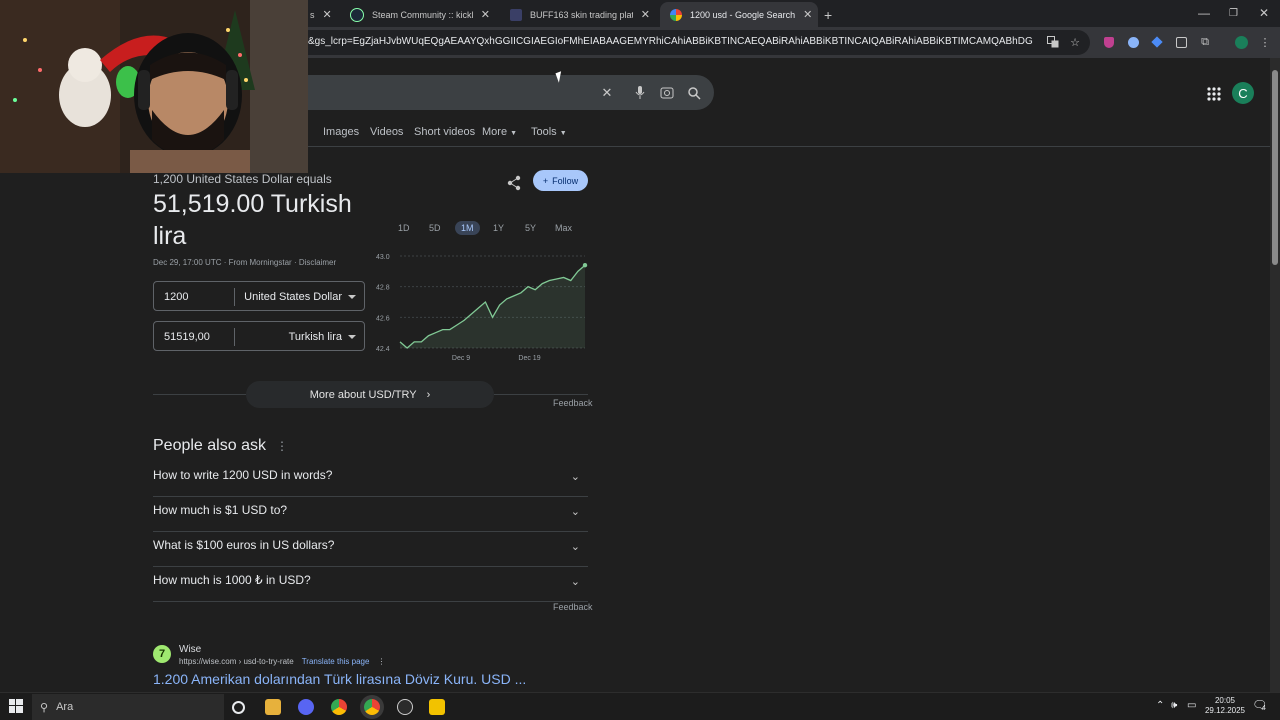 The width and height of the screenshot is (1280, 720). Describe the element at coordinates (420, 14) in the screenshot. I see `tab-steam-community: Steam Community :: kicklive-co ✕` at that location.